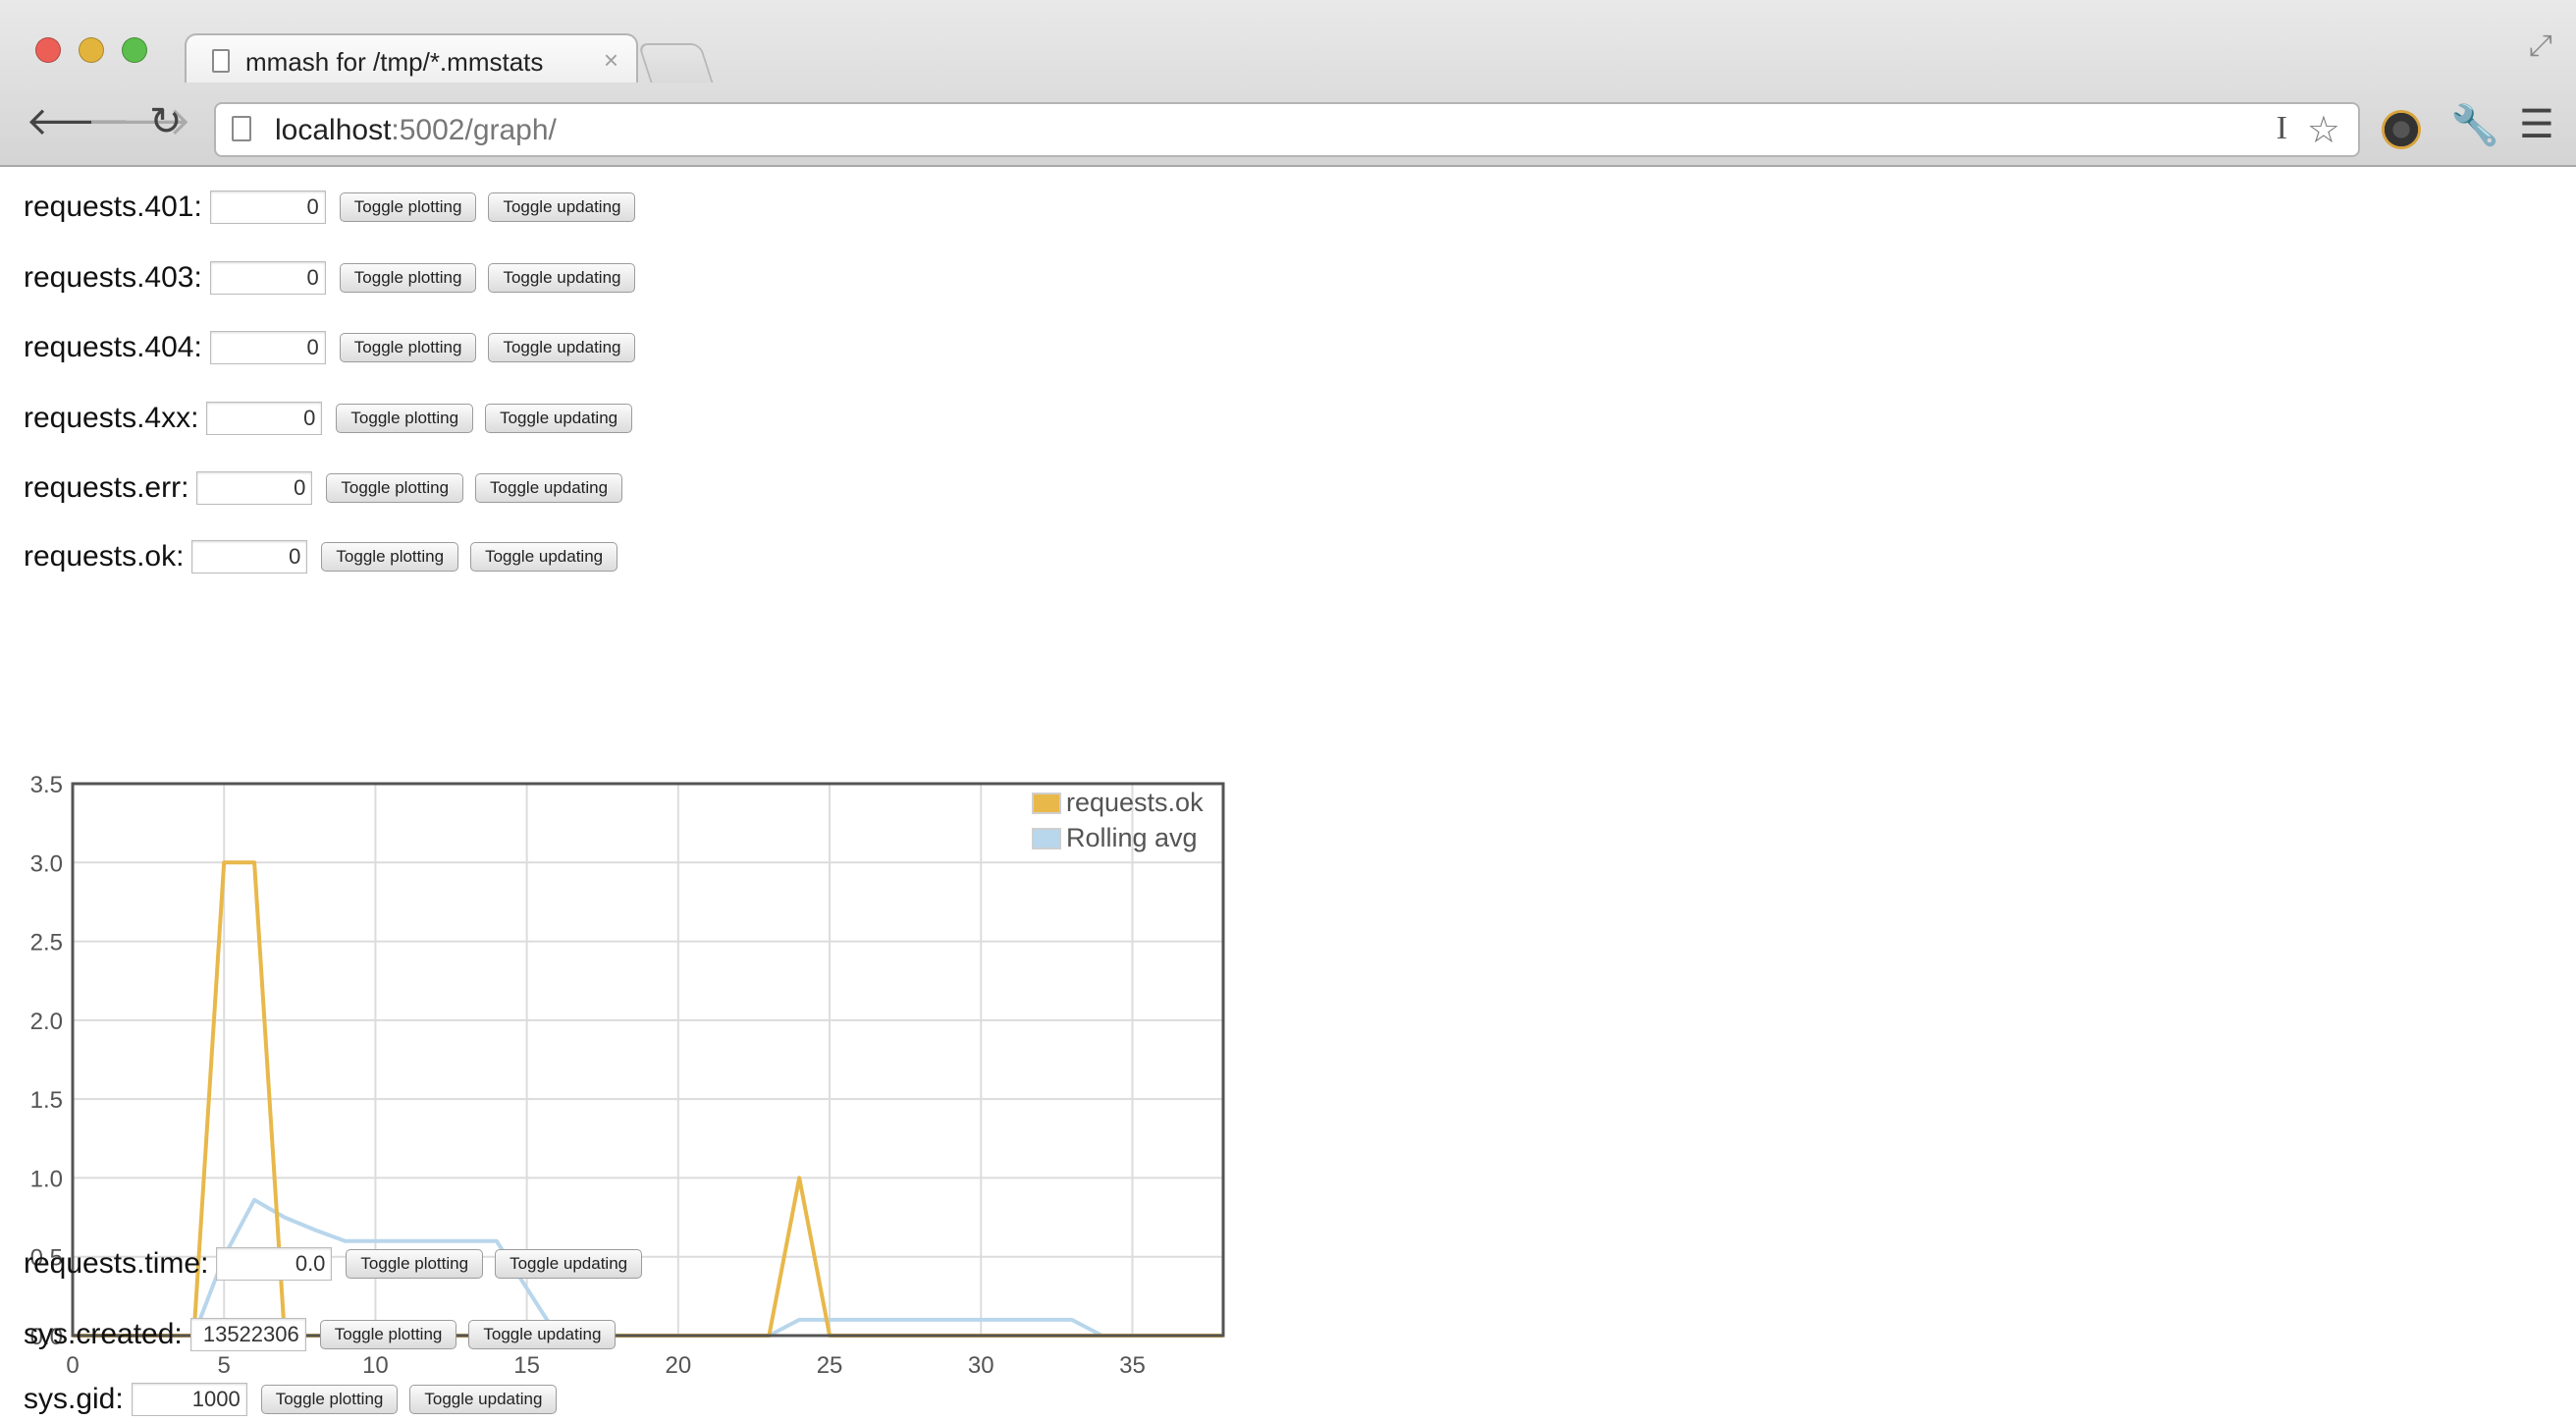 Image resolution: width=2576 pixels, height=1422 pixels. What do you see at coordinates (2323, 130) in the screenshot?
I see `star-icon: ☆` at bounding box center [2323, 130].